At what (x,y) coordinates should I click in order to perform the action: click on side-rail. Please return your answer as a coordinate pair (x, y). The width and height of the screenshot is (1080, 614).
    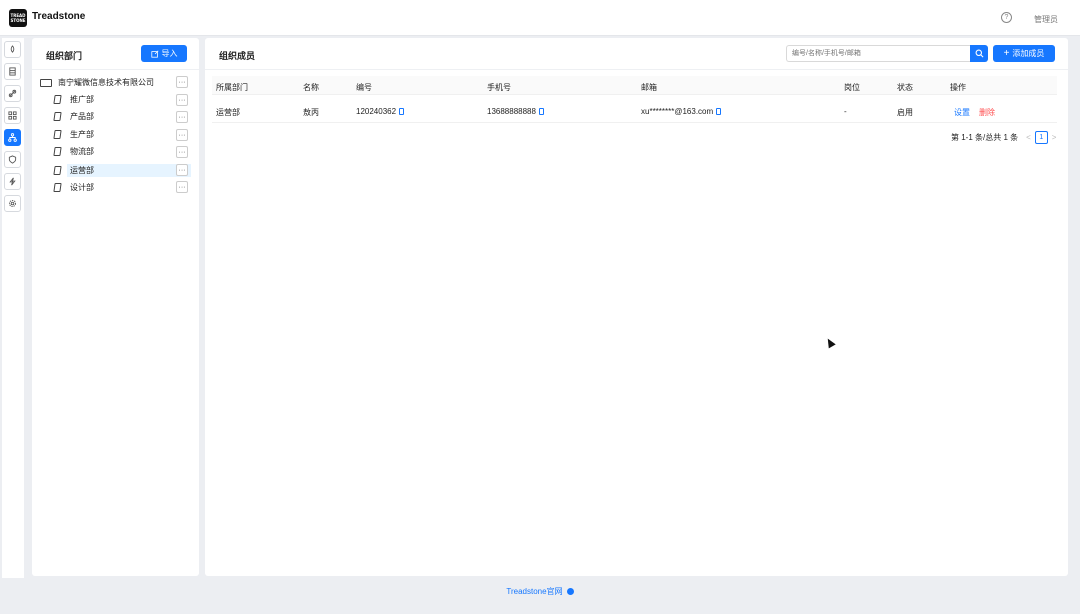
    Looking at the image, I should click on (13, 308).